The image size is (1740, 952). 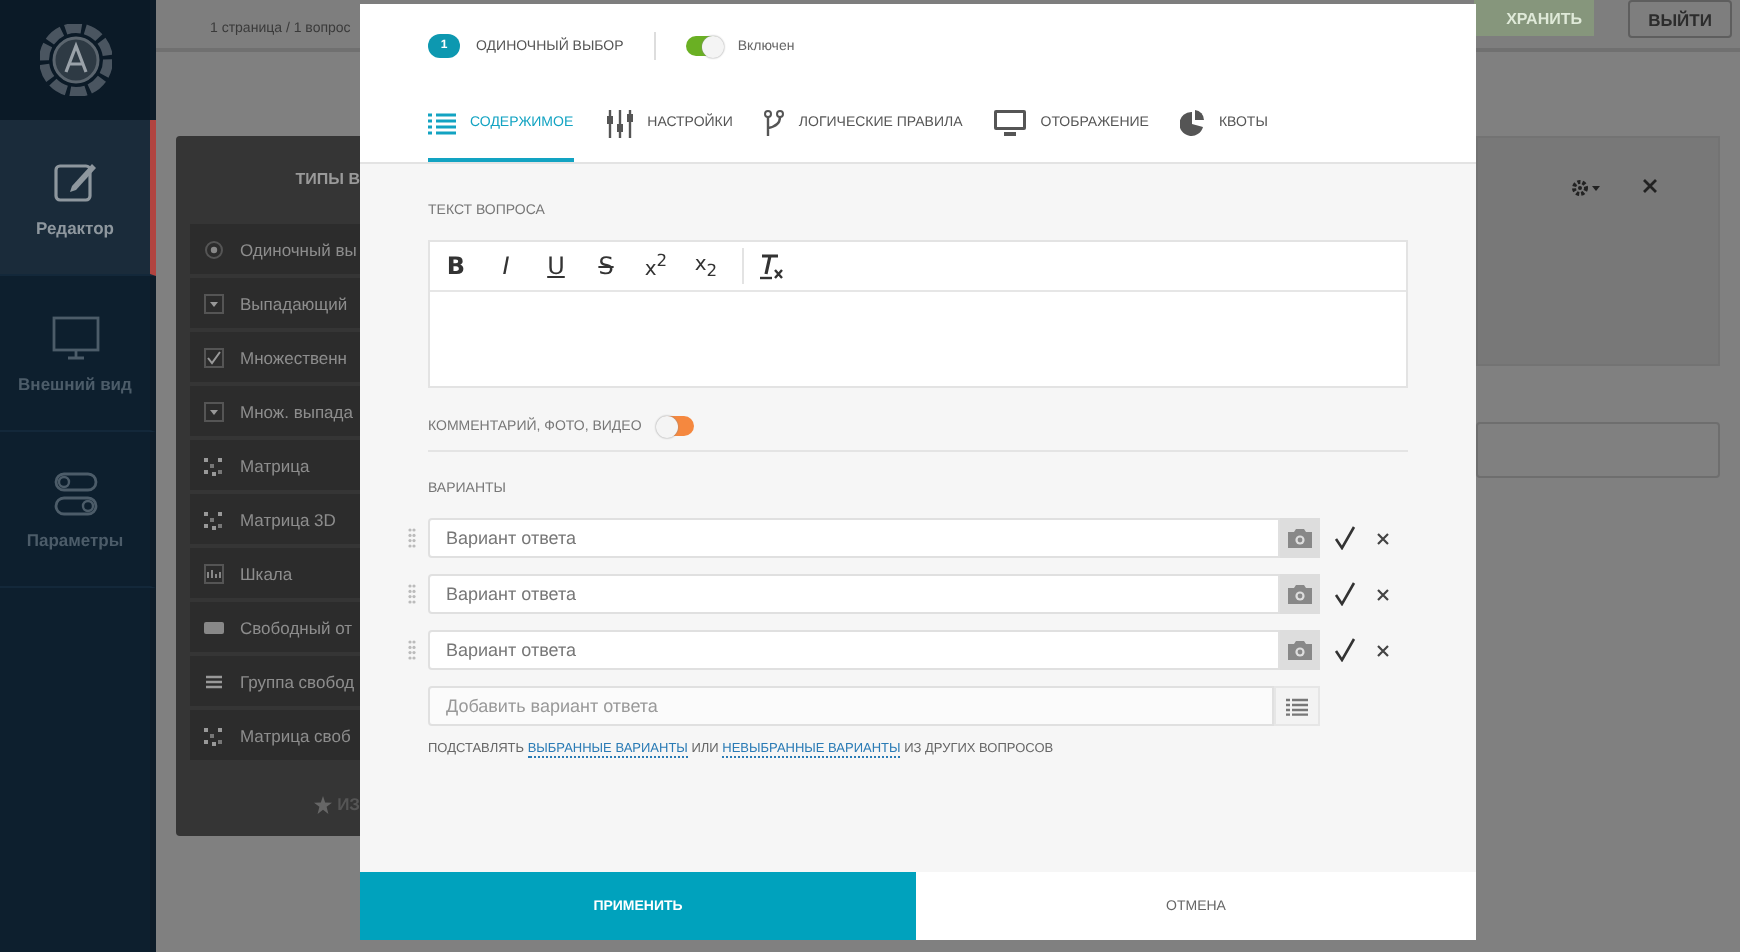 What do you see at coordinates (606, 266) in the screenshot?
I see `format-button: S` at bounding box center [606, 266].